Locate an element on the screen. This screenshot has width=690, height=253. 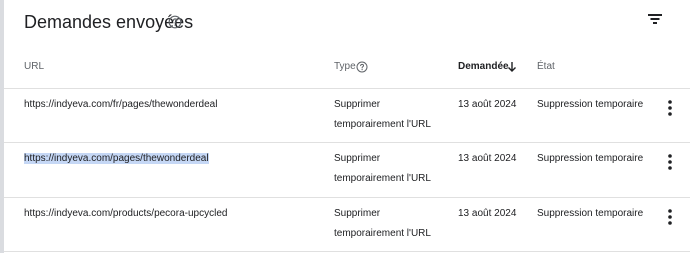
column-header-state: État is located at coordinates (546, 66).